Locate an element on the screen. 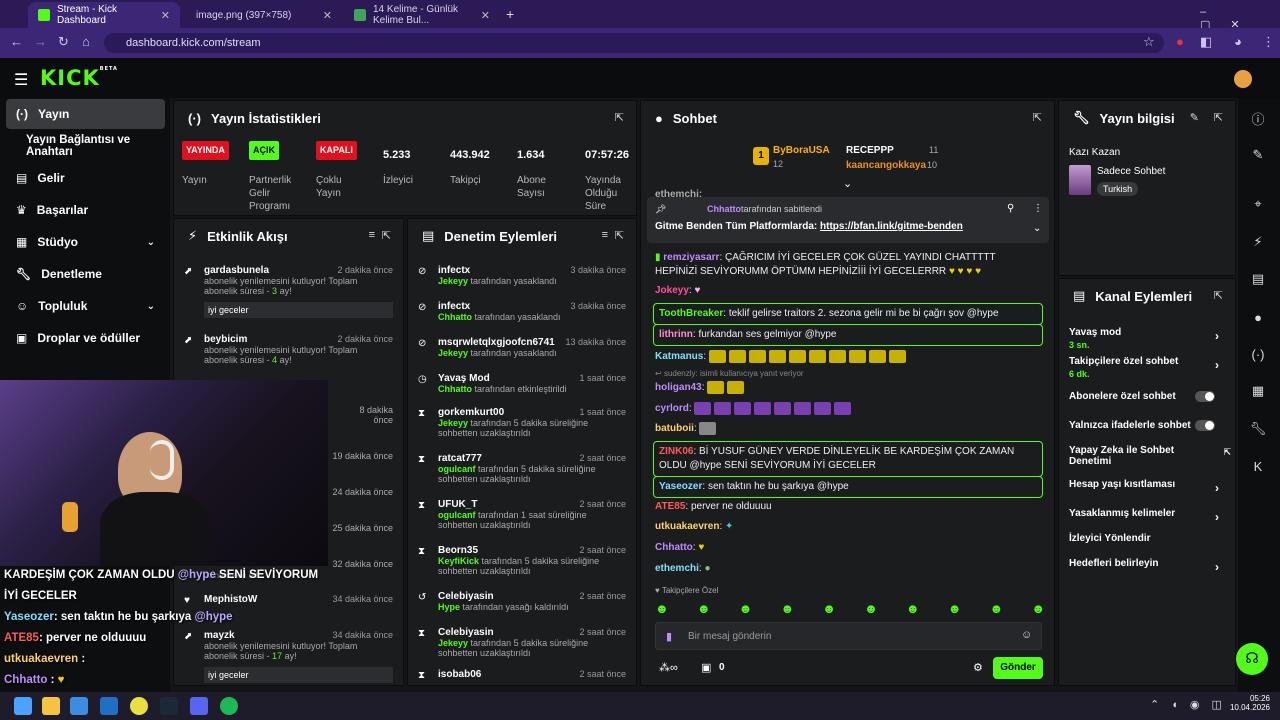  windows-start-icon is located at coordinates (23, 706).